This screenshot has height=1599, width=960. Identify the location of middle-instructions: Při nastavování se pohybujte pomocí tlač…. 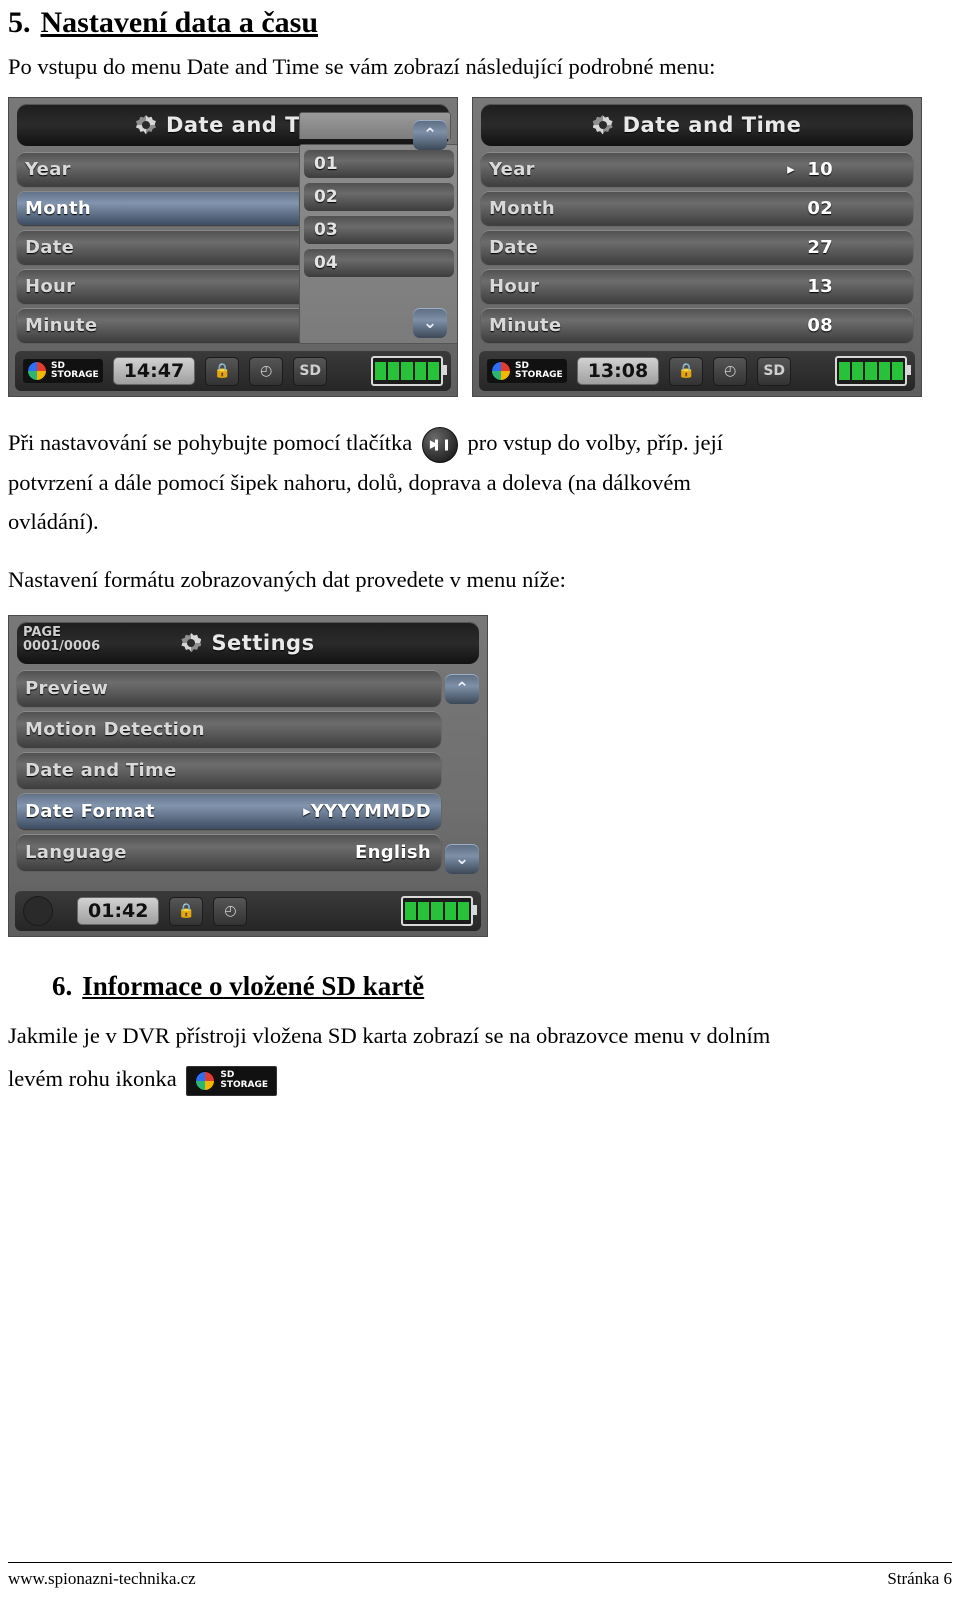
(478, 511).